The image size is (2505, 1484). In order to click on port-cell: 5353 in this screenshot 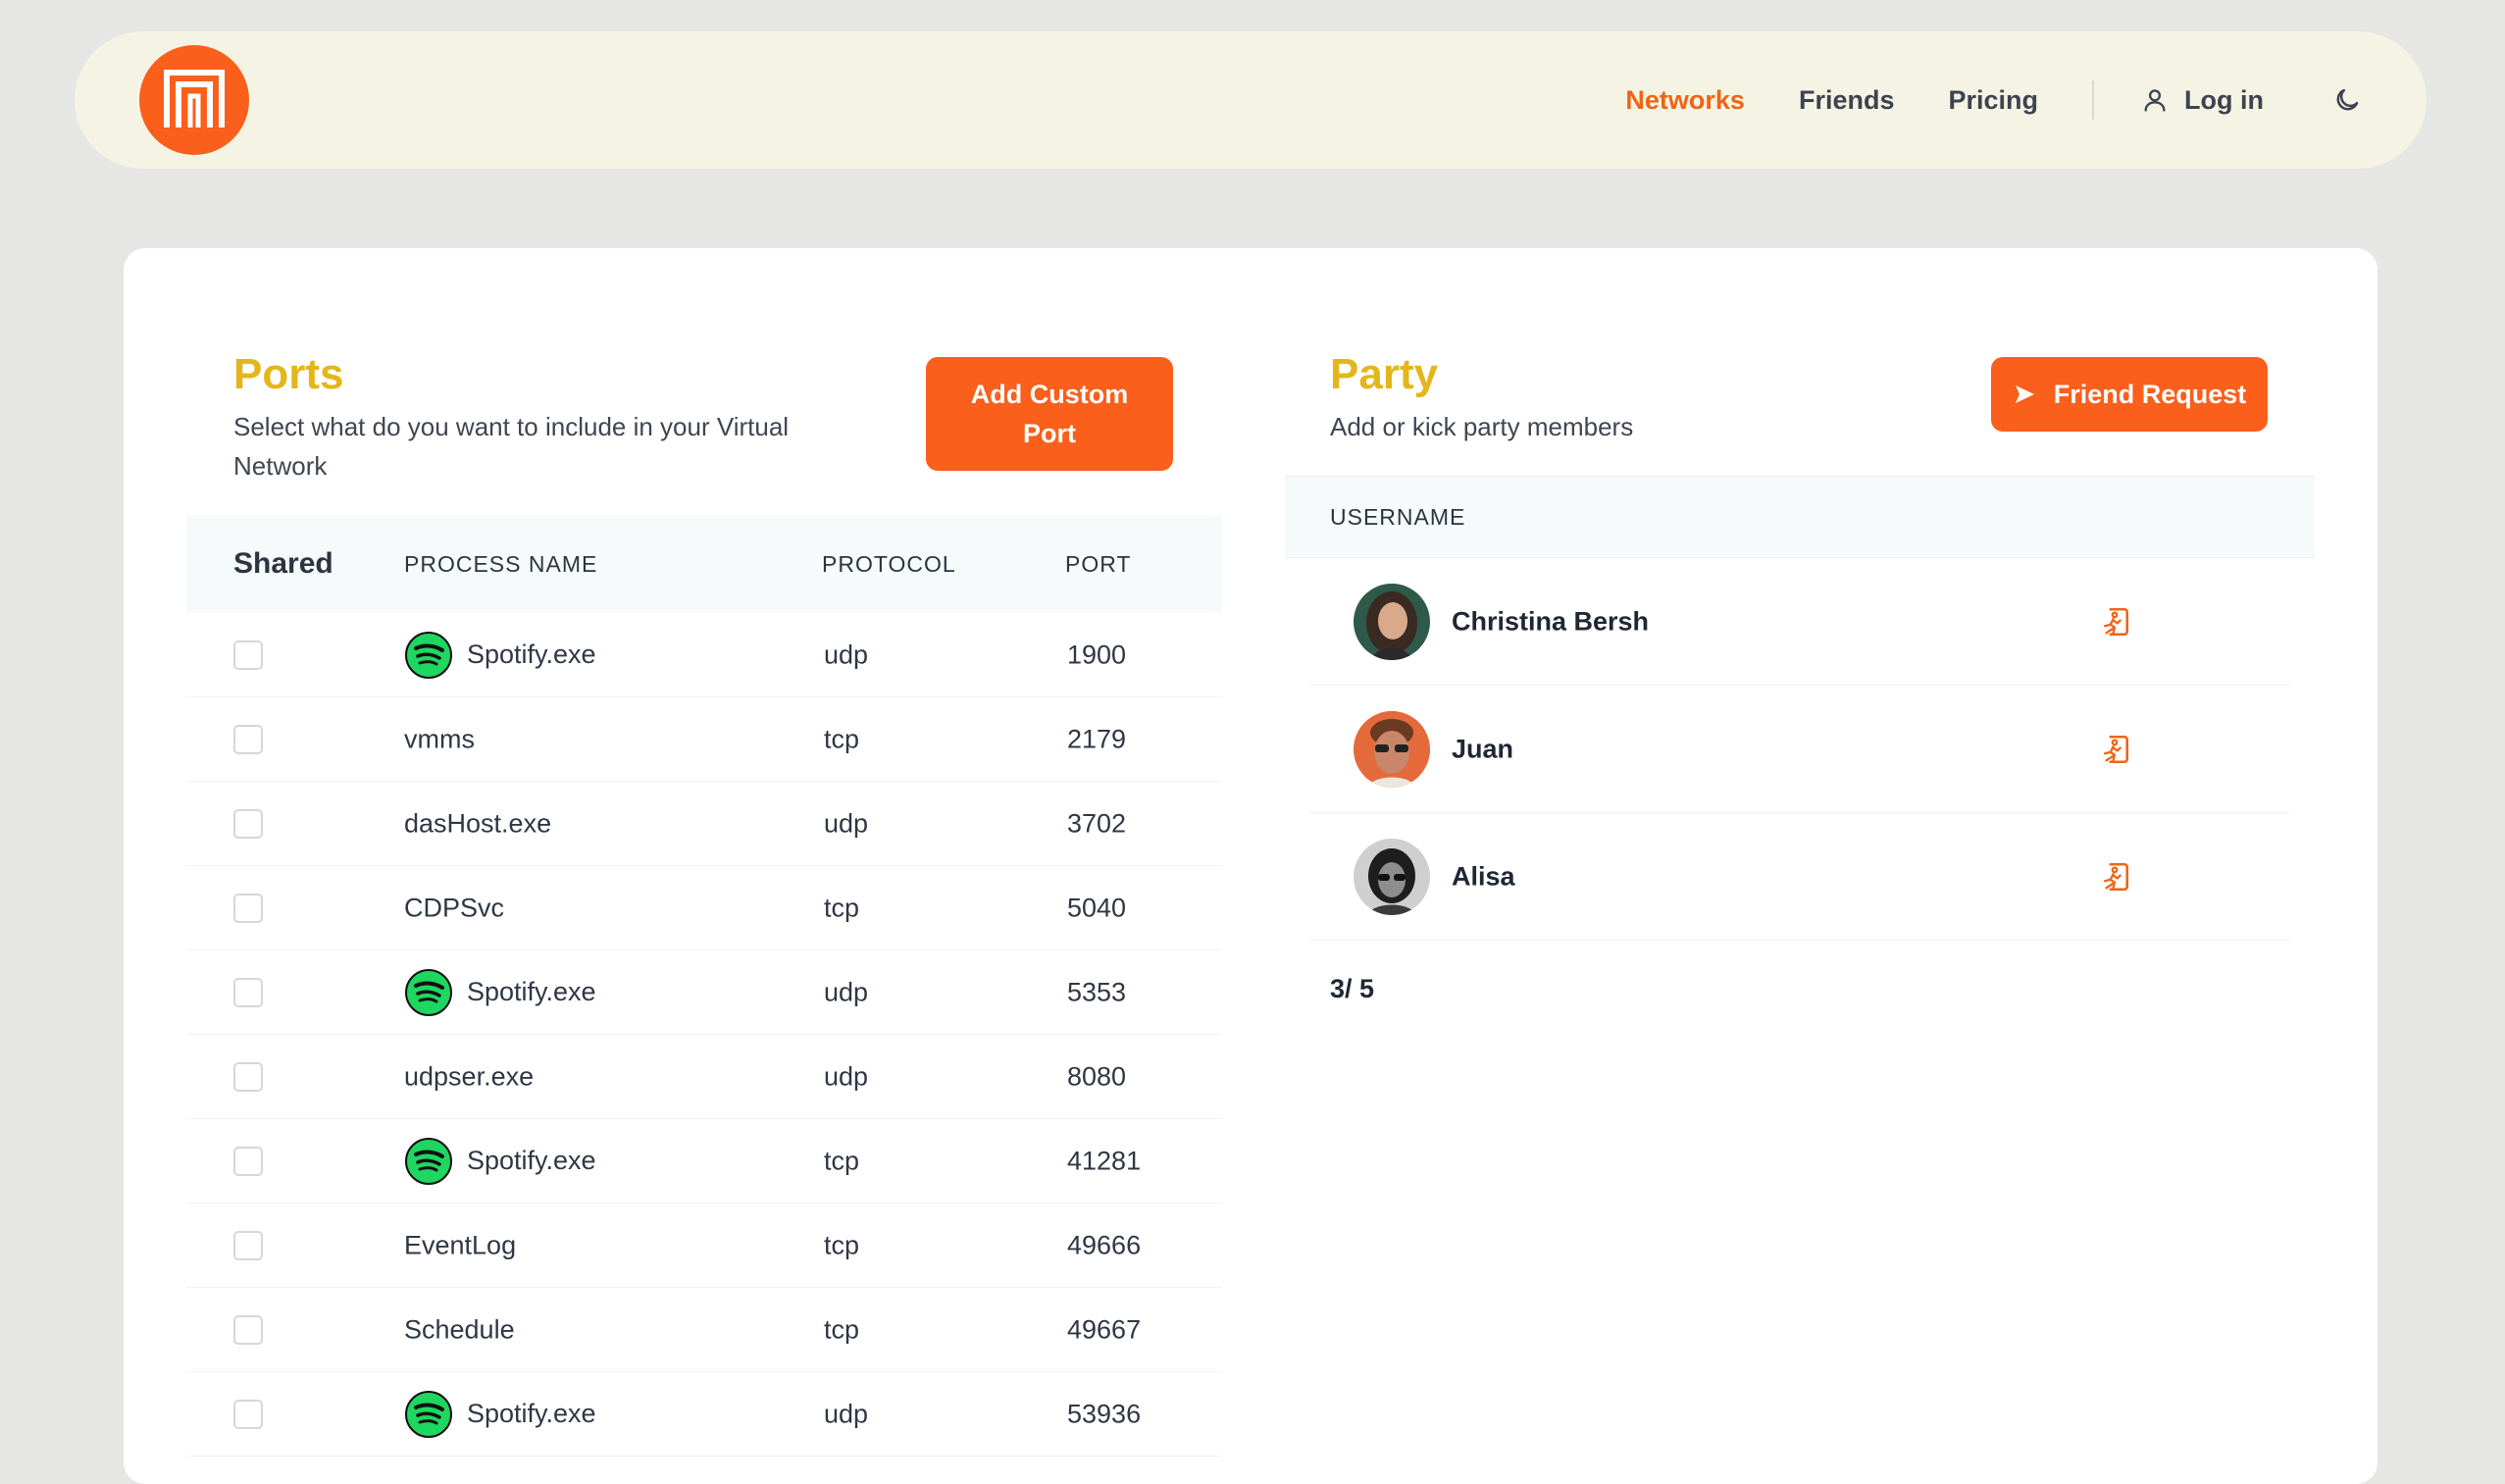, I will do `click(1097, 991)`.